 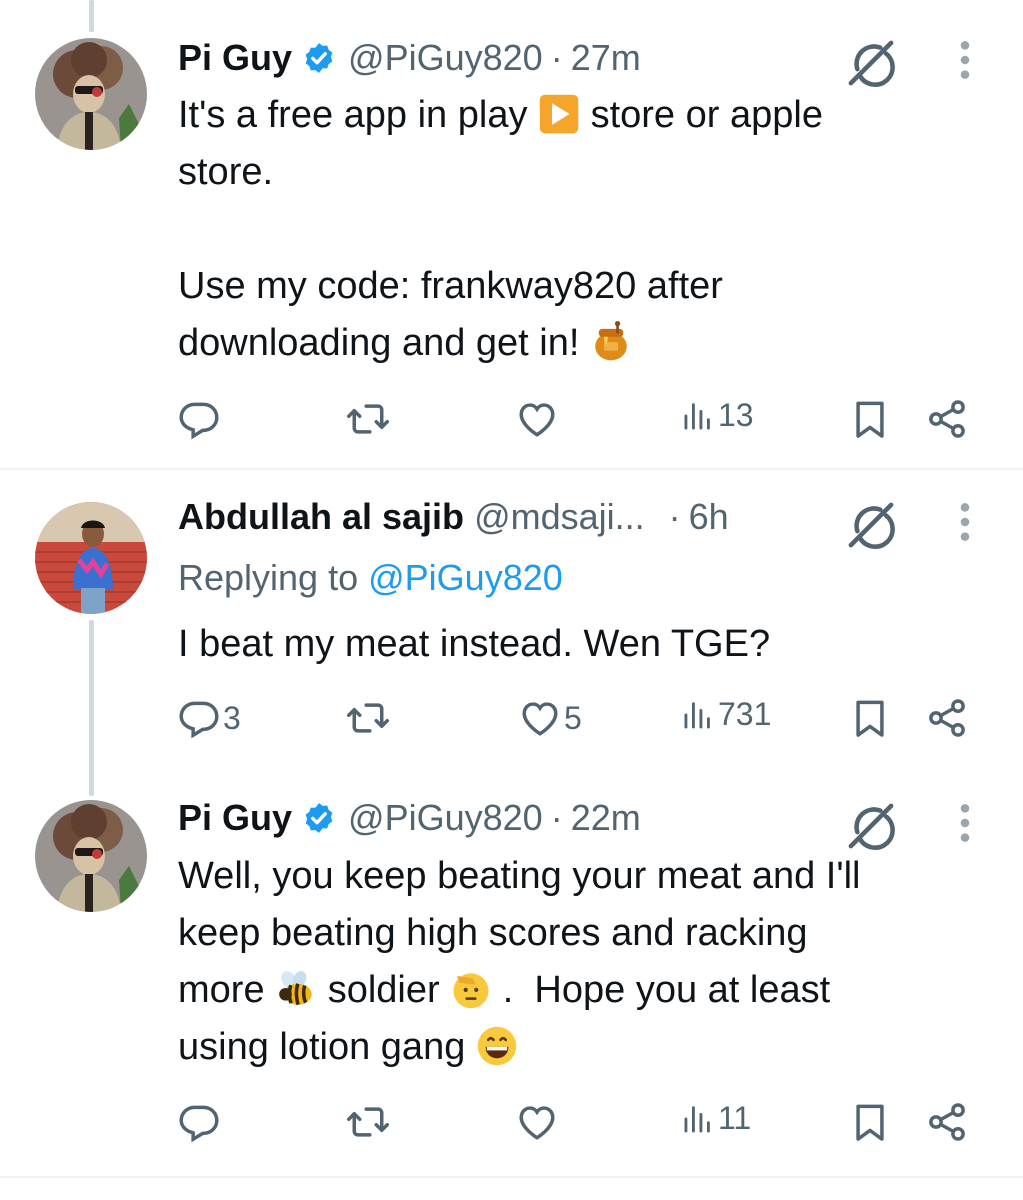 I want to click on like-button: 5, so click(x=550, y=718).